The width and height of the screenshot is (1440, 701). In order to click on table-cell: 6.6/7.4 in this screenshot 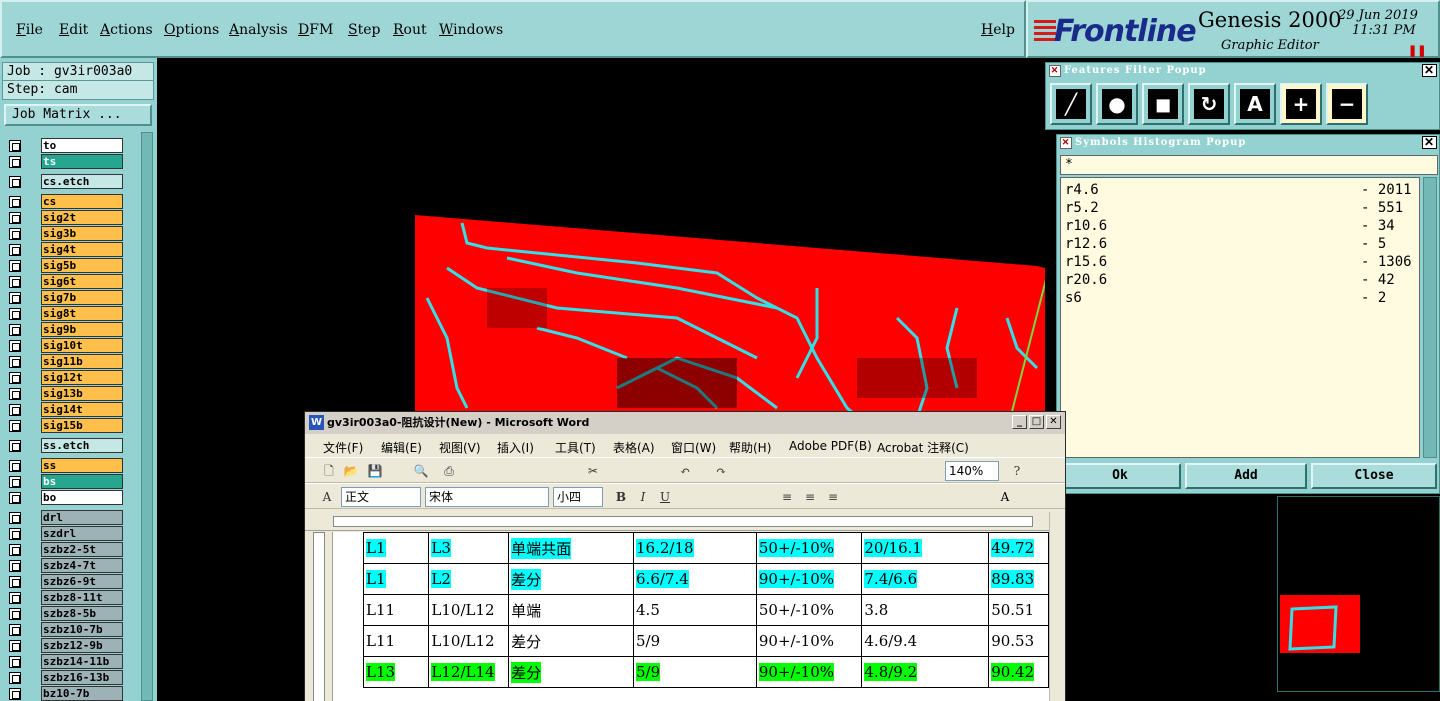, I will do `click(695, 579)`.